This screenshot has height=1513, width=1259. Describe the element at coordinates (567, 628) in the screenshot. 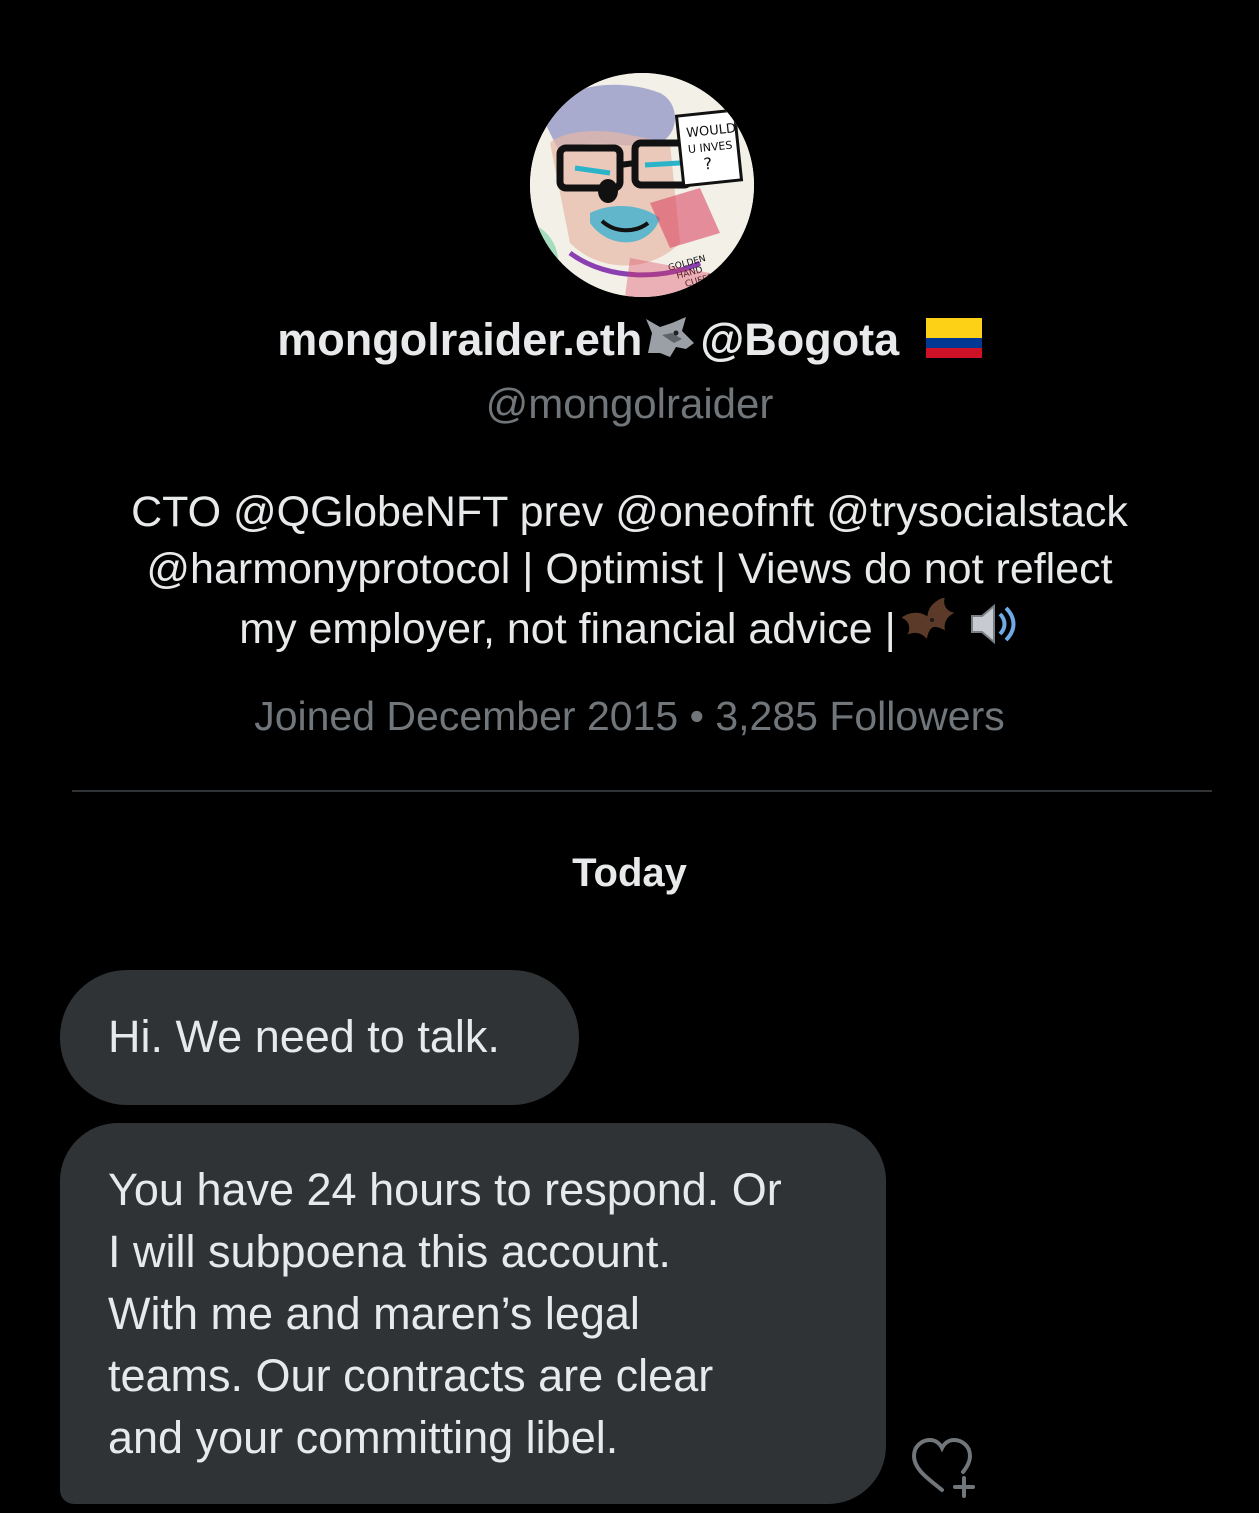

I see `bio-line-text: my employer, not financial advice |` at that location.